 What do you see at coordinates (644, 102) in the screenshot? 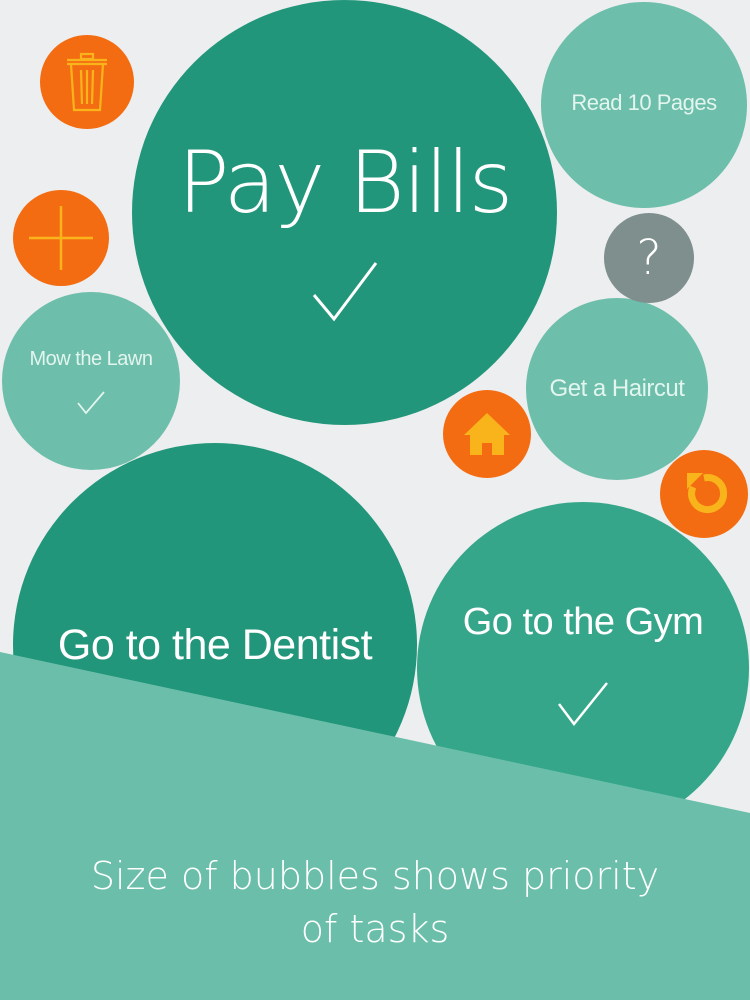
I see `task-label: Read 10 Pages` at bounding box center [644, 102].